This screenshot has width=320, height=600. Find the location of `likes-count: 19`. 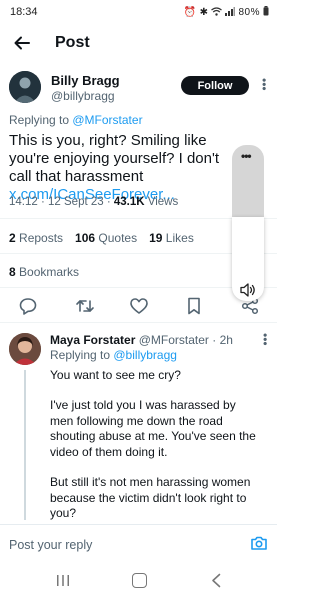

likes-count: 19 is located at coordinates (156, 238).